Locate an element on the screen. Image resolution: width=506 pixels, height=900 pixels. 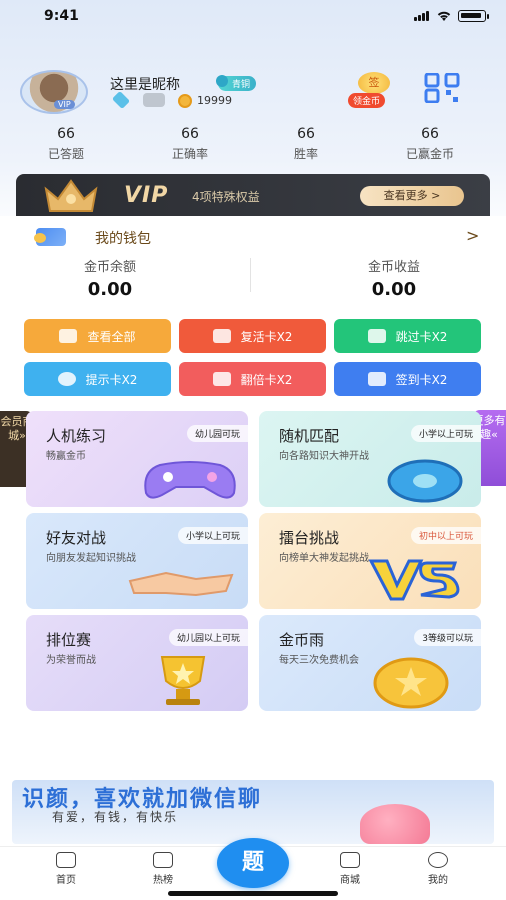
nav-mall: 商城 is located at coordinates (350, 869).